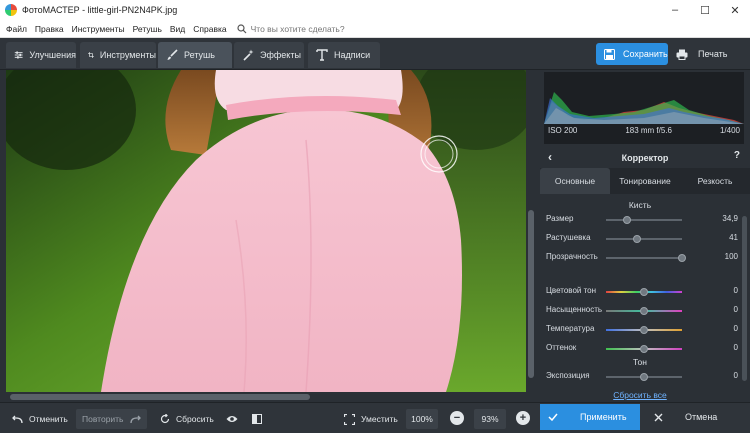  Describe the element at coordinates (209, 29) in the screenshot. I see `menu-help: Справка` at that location.